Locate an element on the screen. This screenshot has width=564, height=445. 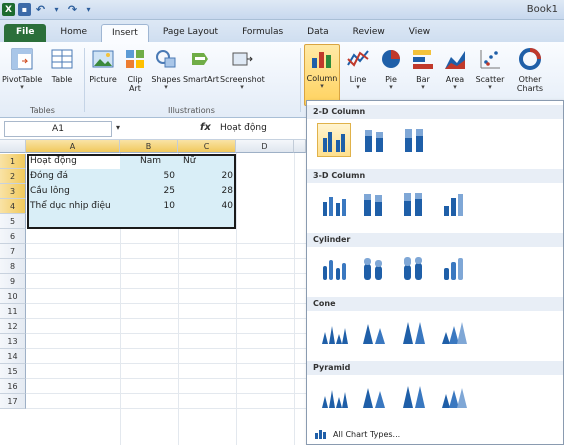
column-header-e is located at coordinates (300, 146).